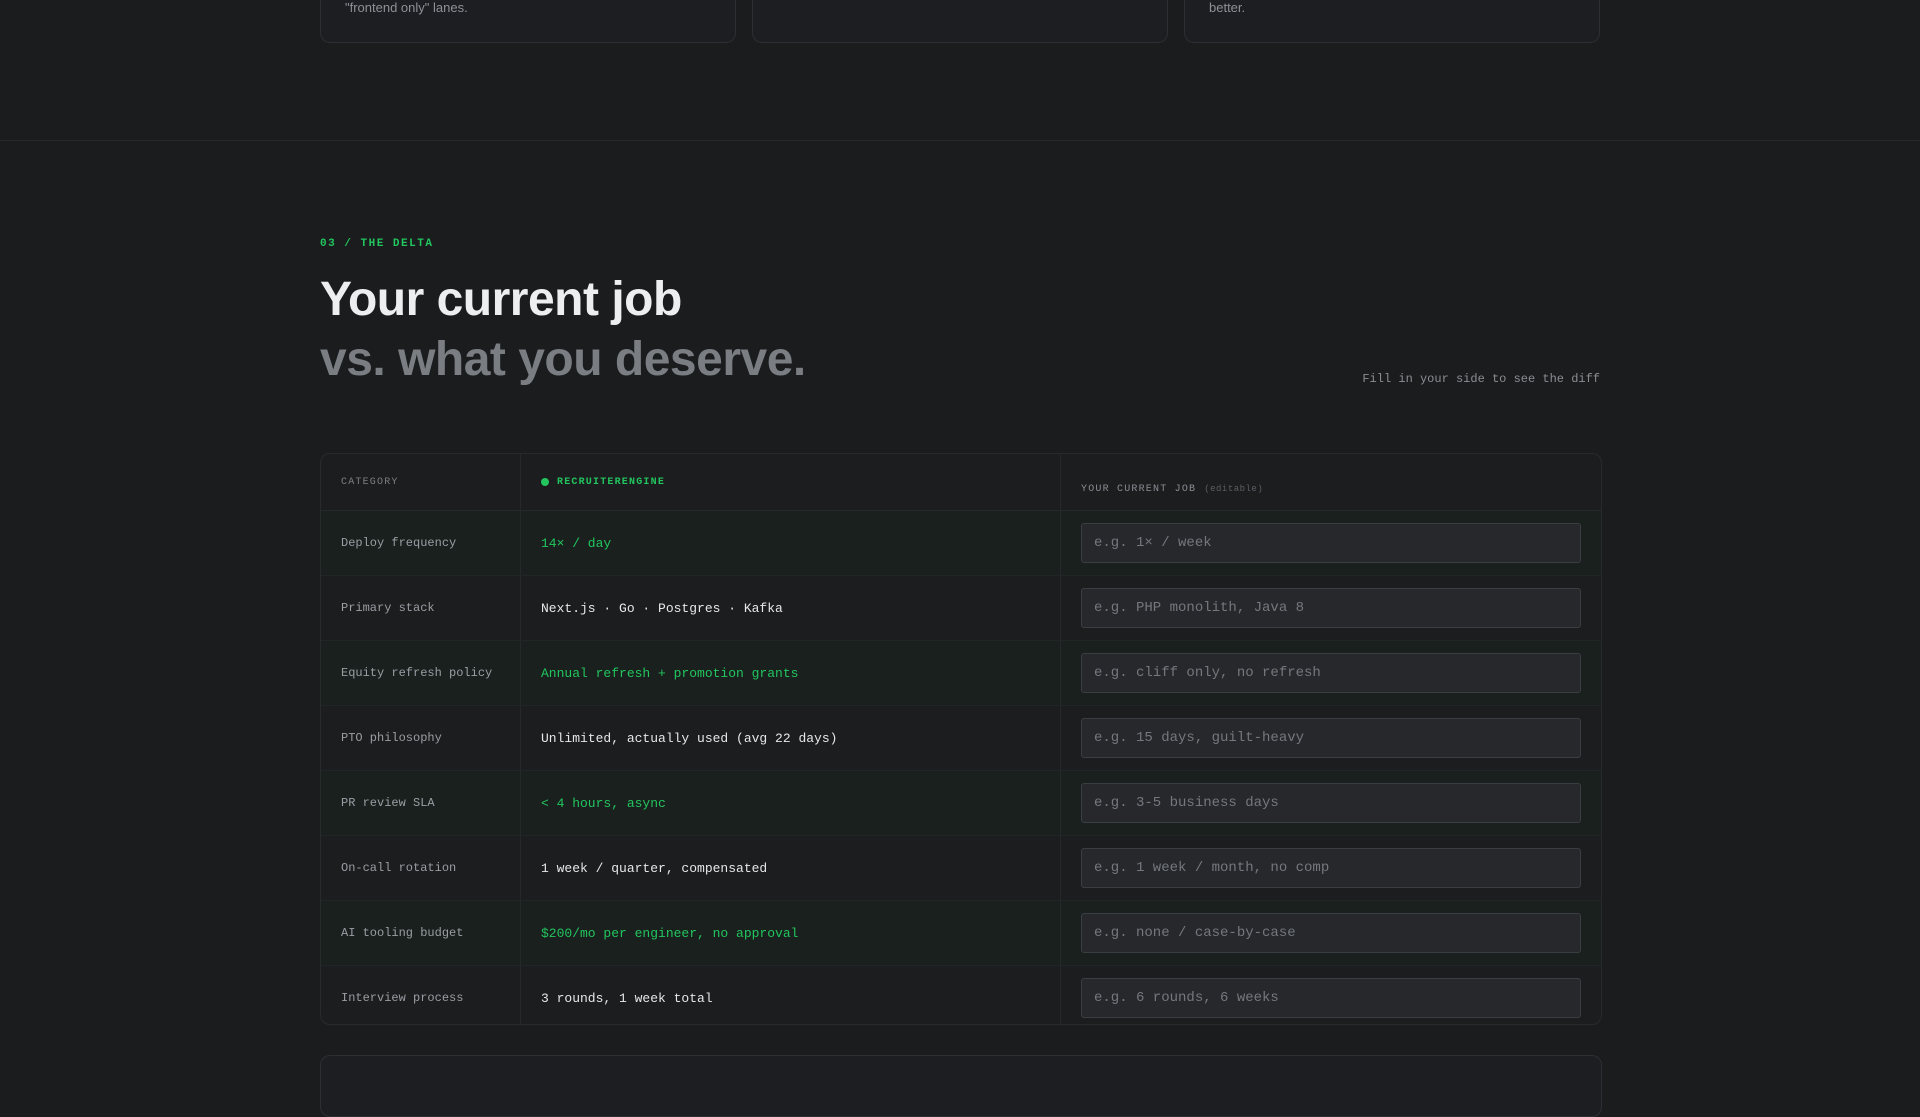 The height and width of the screenshot is (1117, 1920). I want to click on row-company-value: < 4 hours, async, so click(791, 803).